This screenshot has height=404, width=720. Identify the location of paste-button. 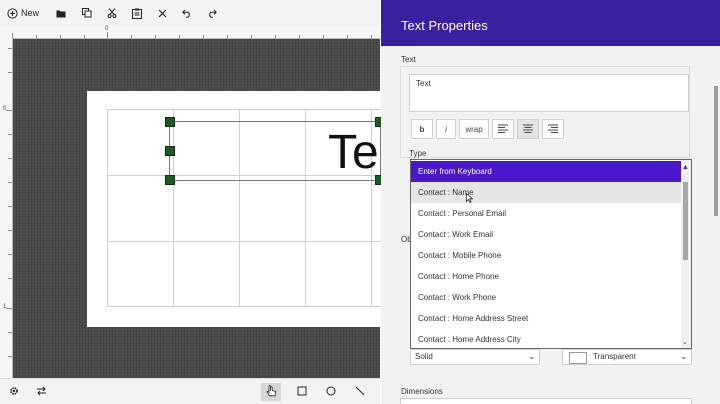
(137, 13).